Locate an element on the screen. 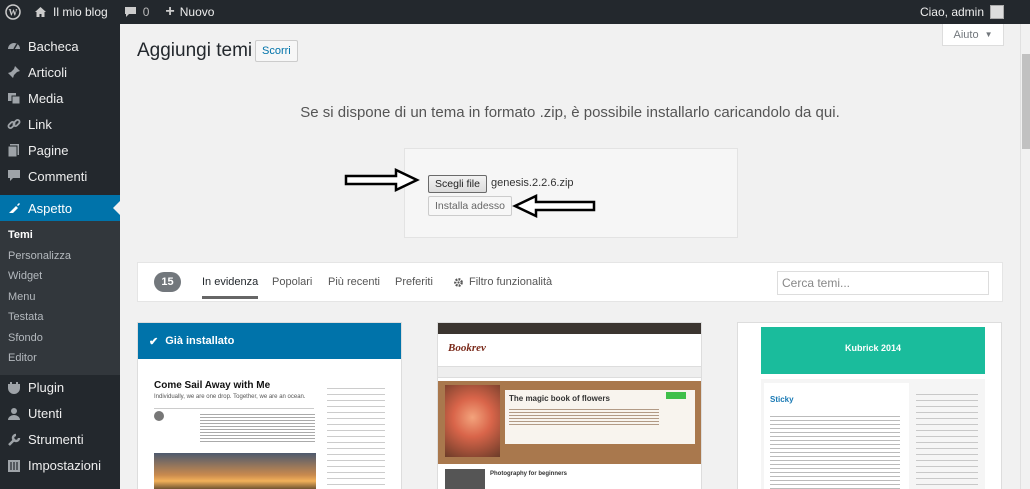 This screenshot has height=489, width=1030. account-menu: Ciao, admin is located at coordinates (962, 12).